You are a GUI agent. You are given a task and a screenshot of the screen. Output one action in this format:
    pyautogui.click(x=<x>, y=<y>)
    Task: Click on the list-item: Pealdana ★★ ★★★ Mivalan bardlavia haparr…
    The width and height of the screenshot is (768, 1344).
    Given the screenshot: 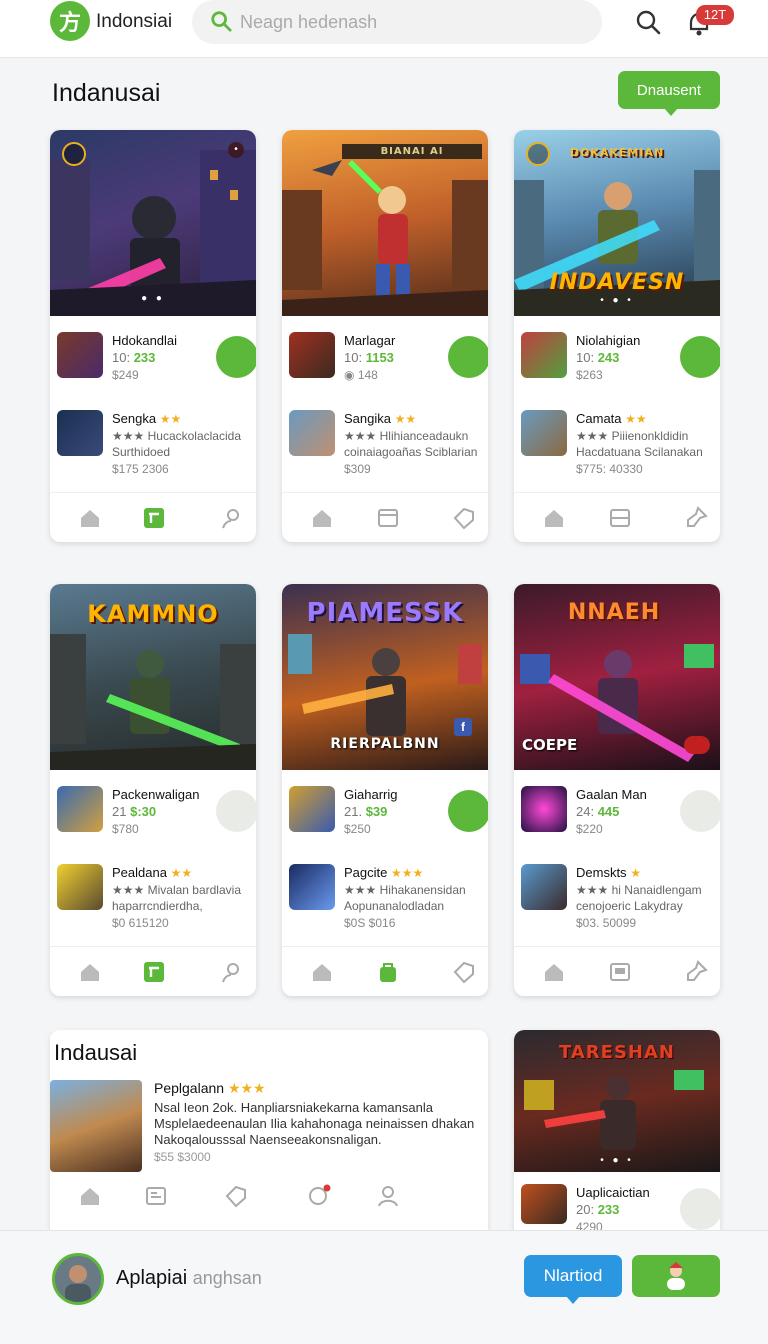 What is the action you would take?
    pyautogui.click(x=153, y=897)
    